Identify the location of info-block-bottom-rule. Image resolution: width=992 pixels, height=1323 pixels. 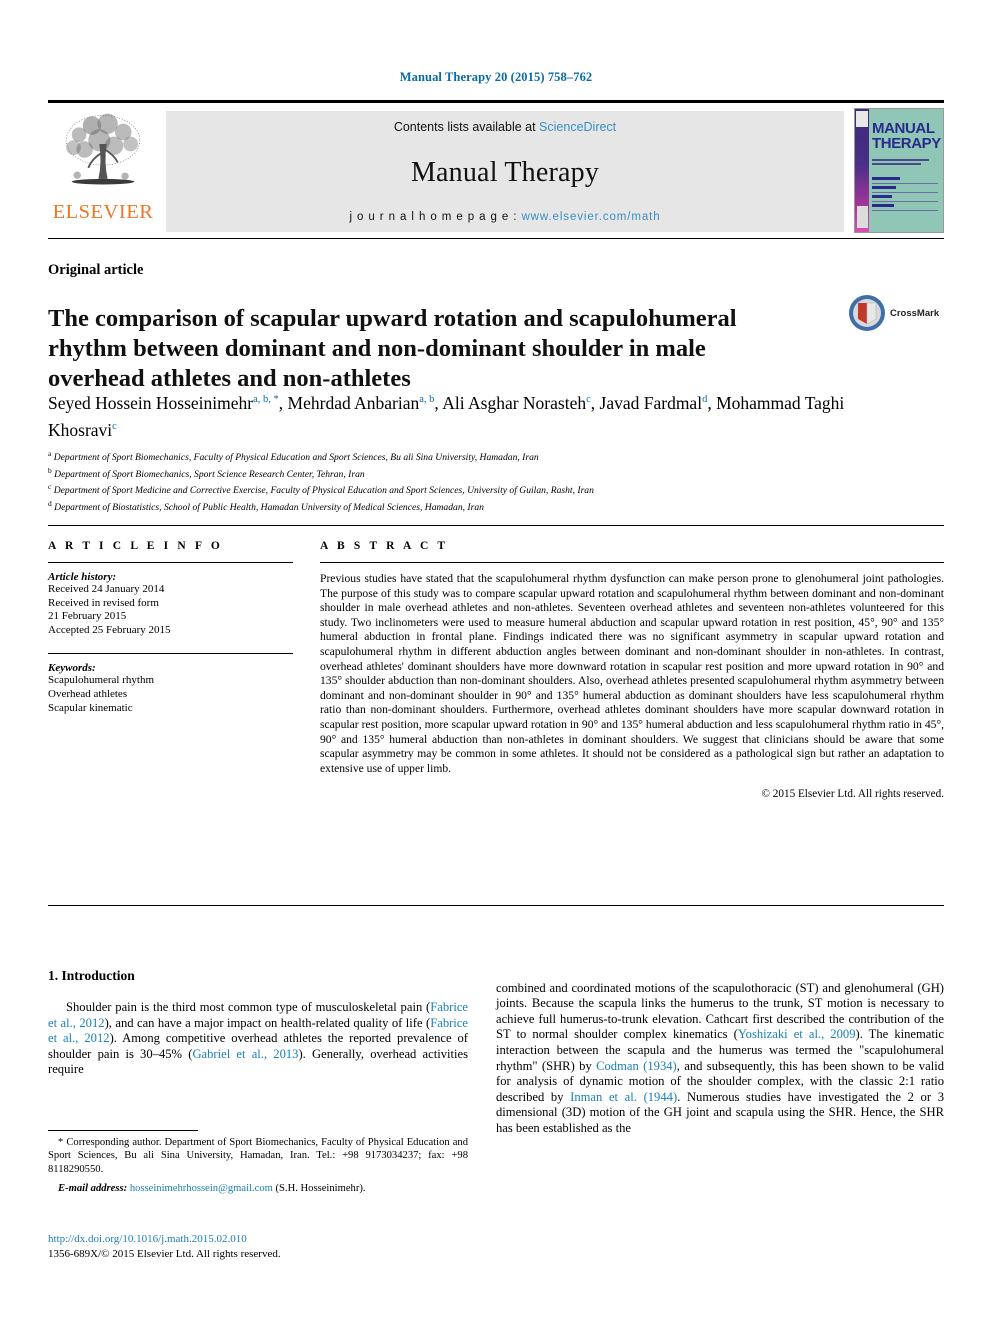
(496, 905).